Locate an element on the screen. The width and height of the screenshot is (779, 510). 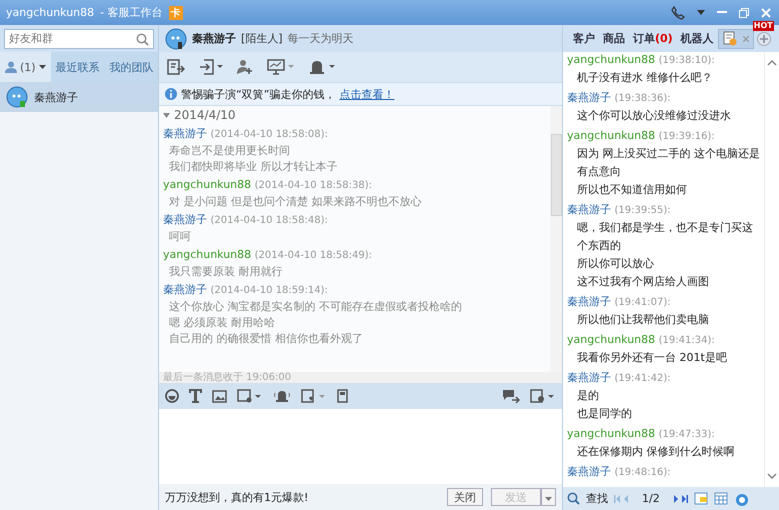
message-time: (2014-04-10 18:59:14): is located at coordinates (269, 290).